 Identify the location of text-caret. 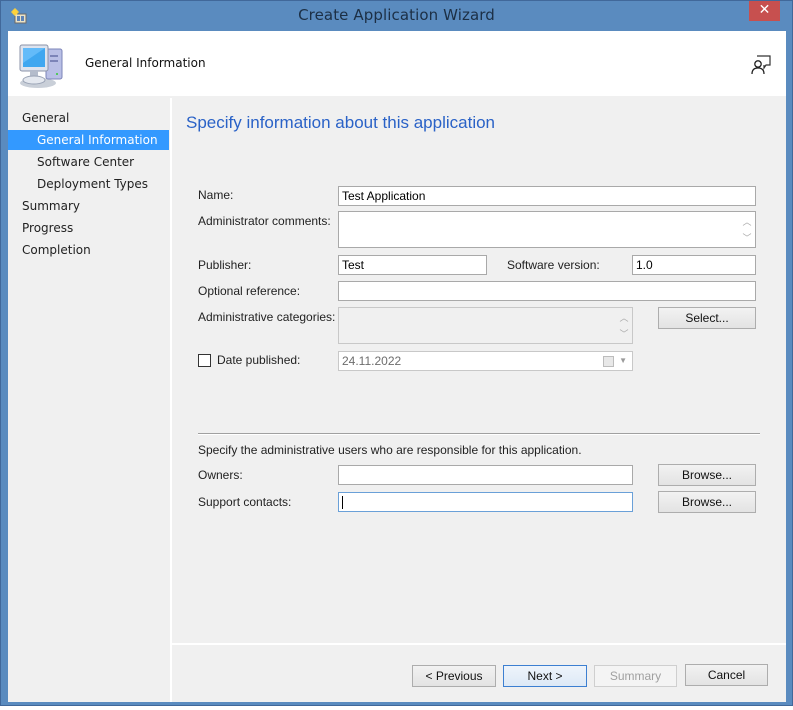
(342, 502).